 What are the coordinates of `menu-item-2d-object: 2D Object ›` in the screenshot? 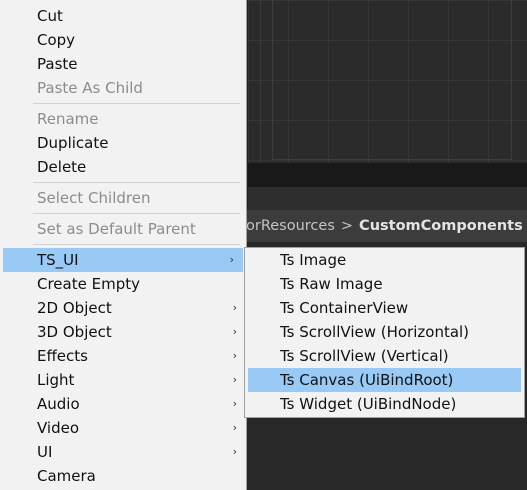 It's located at (123, 308).